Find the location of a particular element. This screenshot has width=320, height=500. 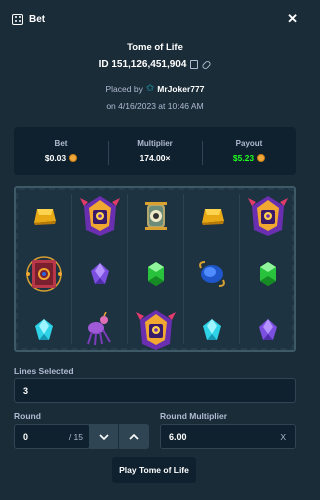

round-increment-button is located at coordinates (134, 436).